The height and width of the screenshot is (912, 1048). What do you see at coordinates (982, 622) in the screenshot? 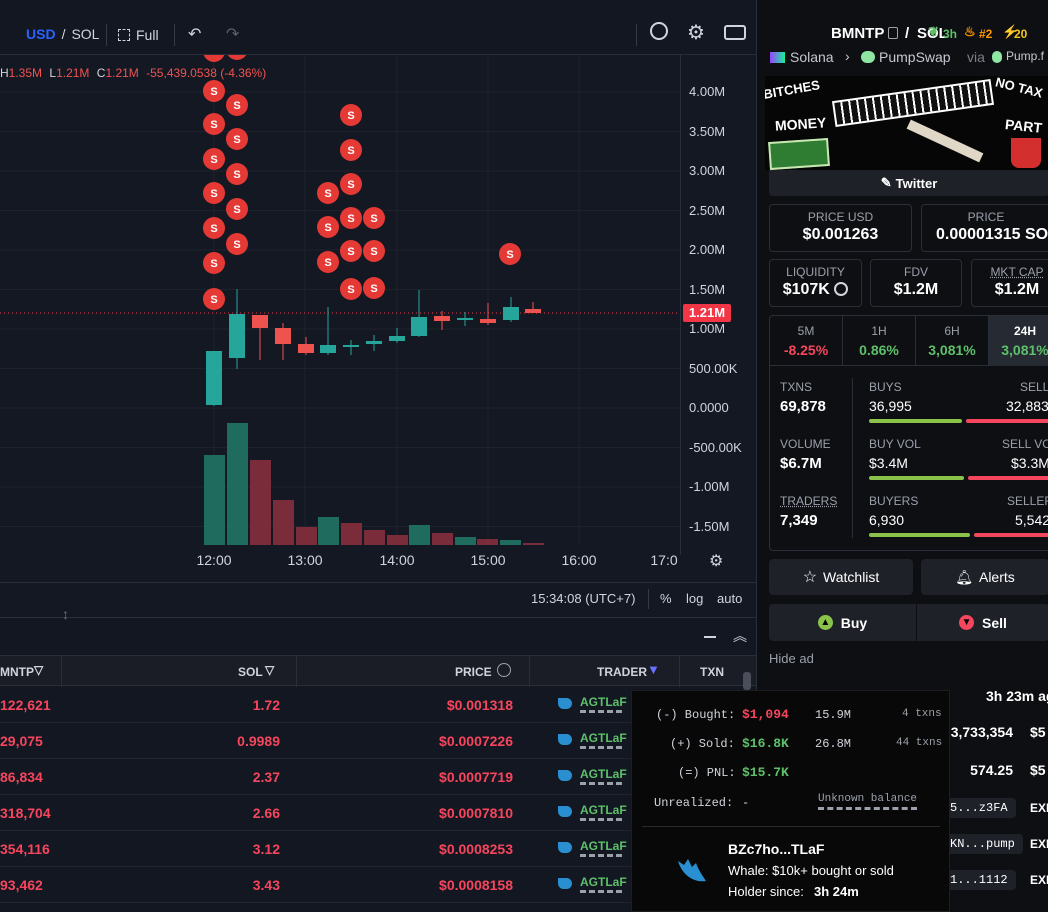
I see `sell-button: ▼ Sell` at bounding box center [982, 622].